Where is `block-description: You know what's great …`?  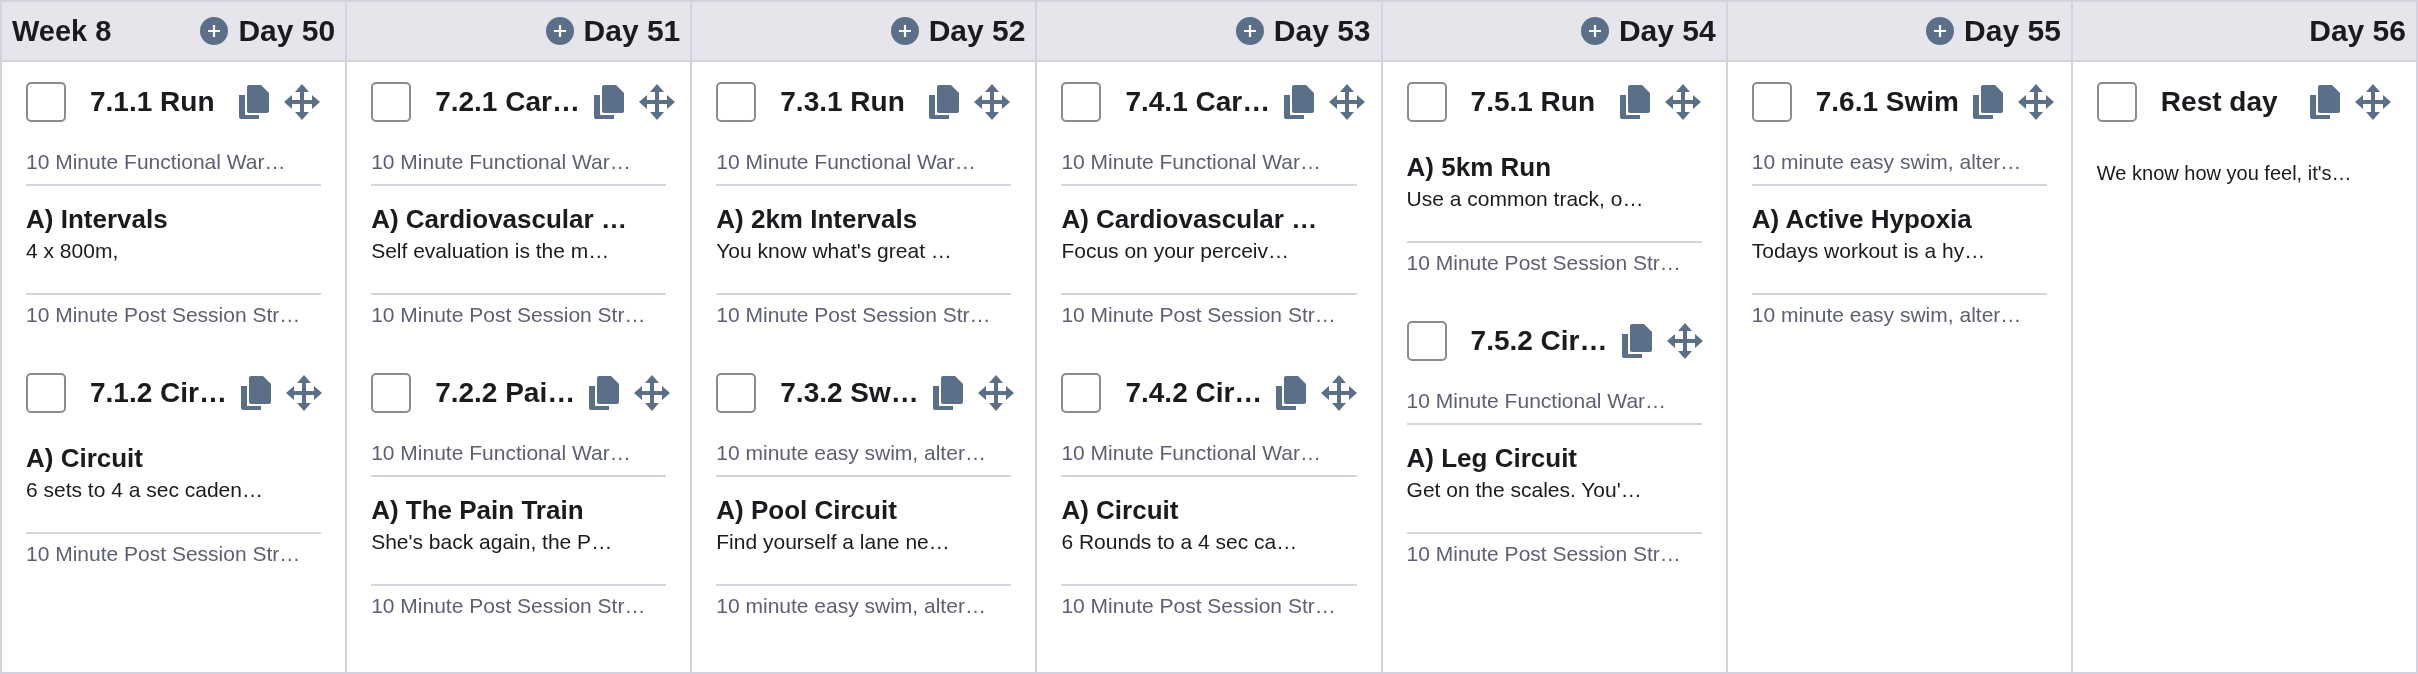 block-description: You know what's great … is located at coordinates (834, 251).